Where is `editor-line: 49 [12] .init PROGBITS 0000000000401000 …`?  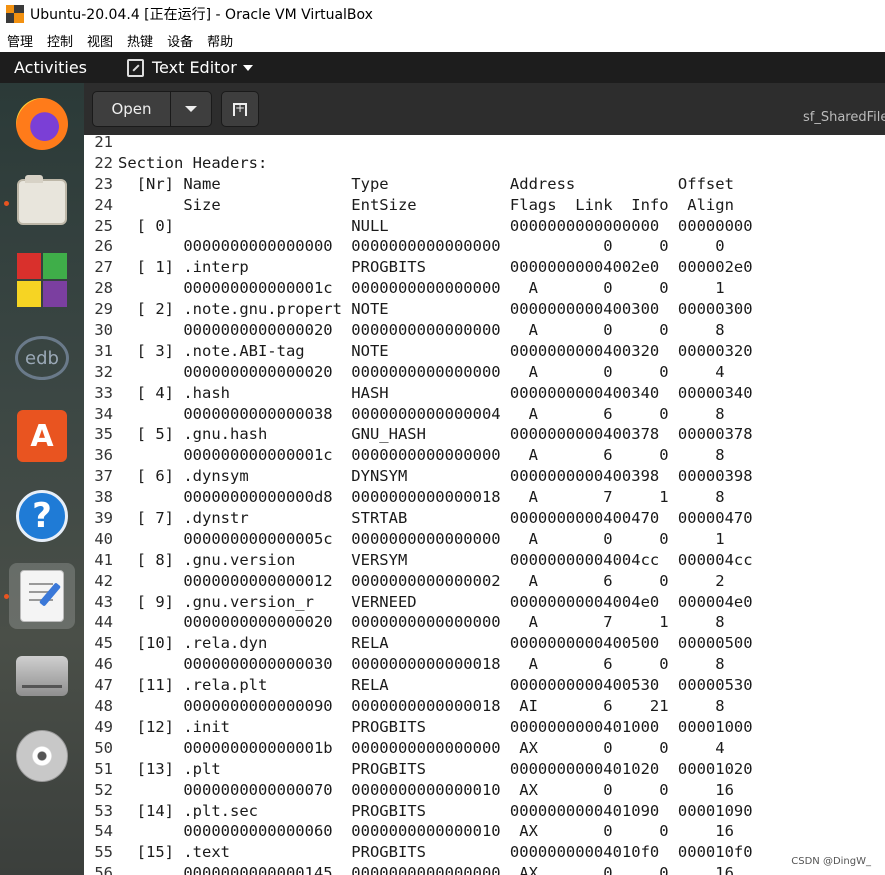 editor-line: 49 [12] .init PROGBITS 0000000000401000 … is located at coordinates (418, 727).